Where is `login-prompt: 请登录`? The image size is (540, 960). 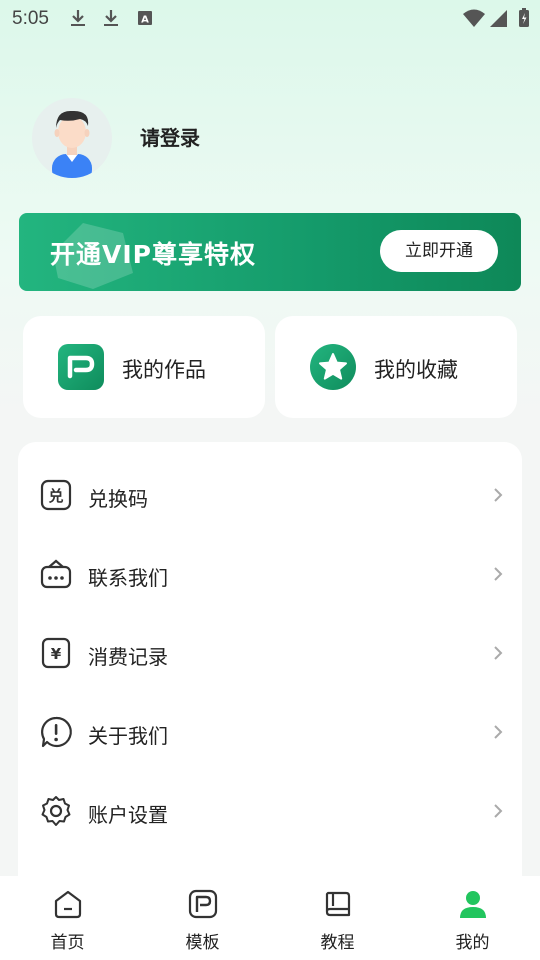
login-prompt: 请登录 is located at coordinates (170, 136).